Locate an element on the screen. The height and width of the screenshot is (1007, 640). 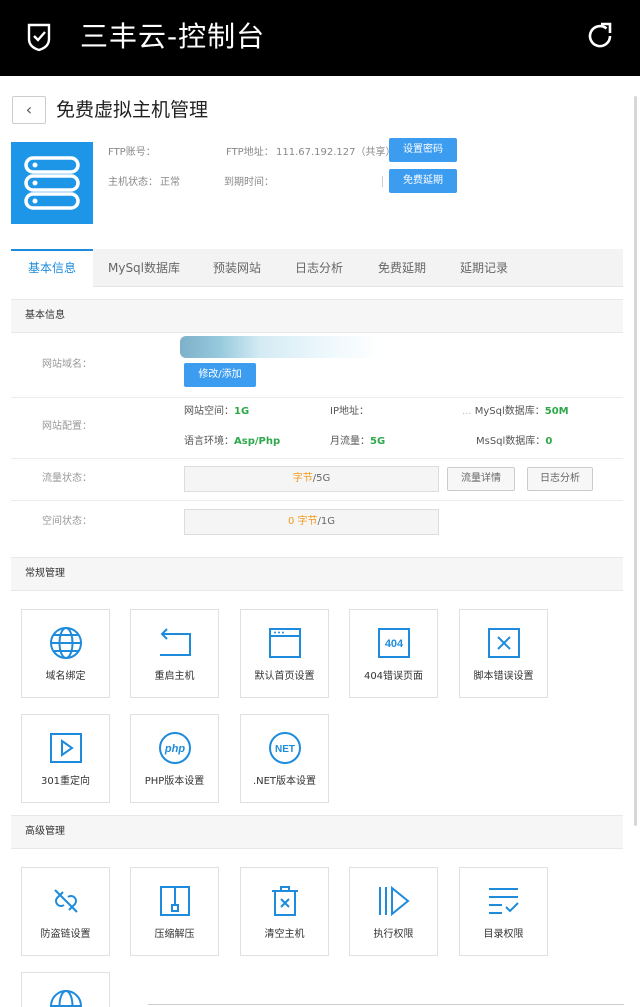
server-icon is located at coordinates (52, 183).